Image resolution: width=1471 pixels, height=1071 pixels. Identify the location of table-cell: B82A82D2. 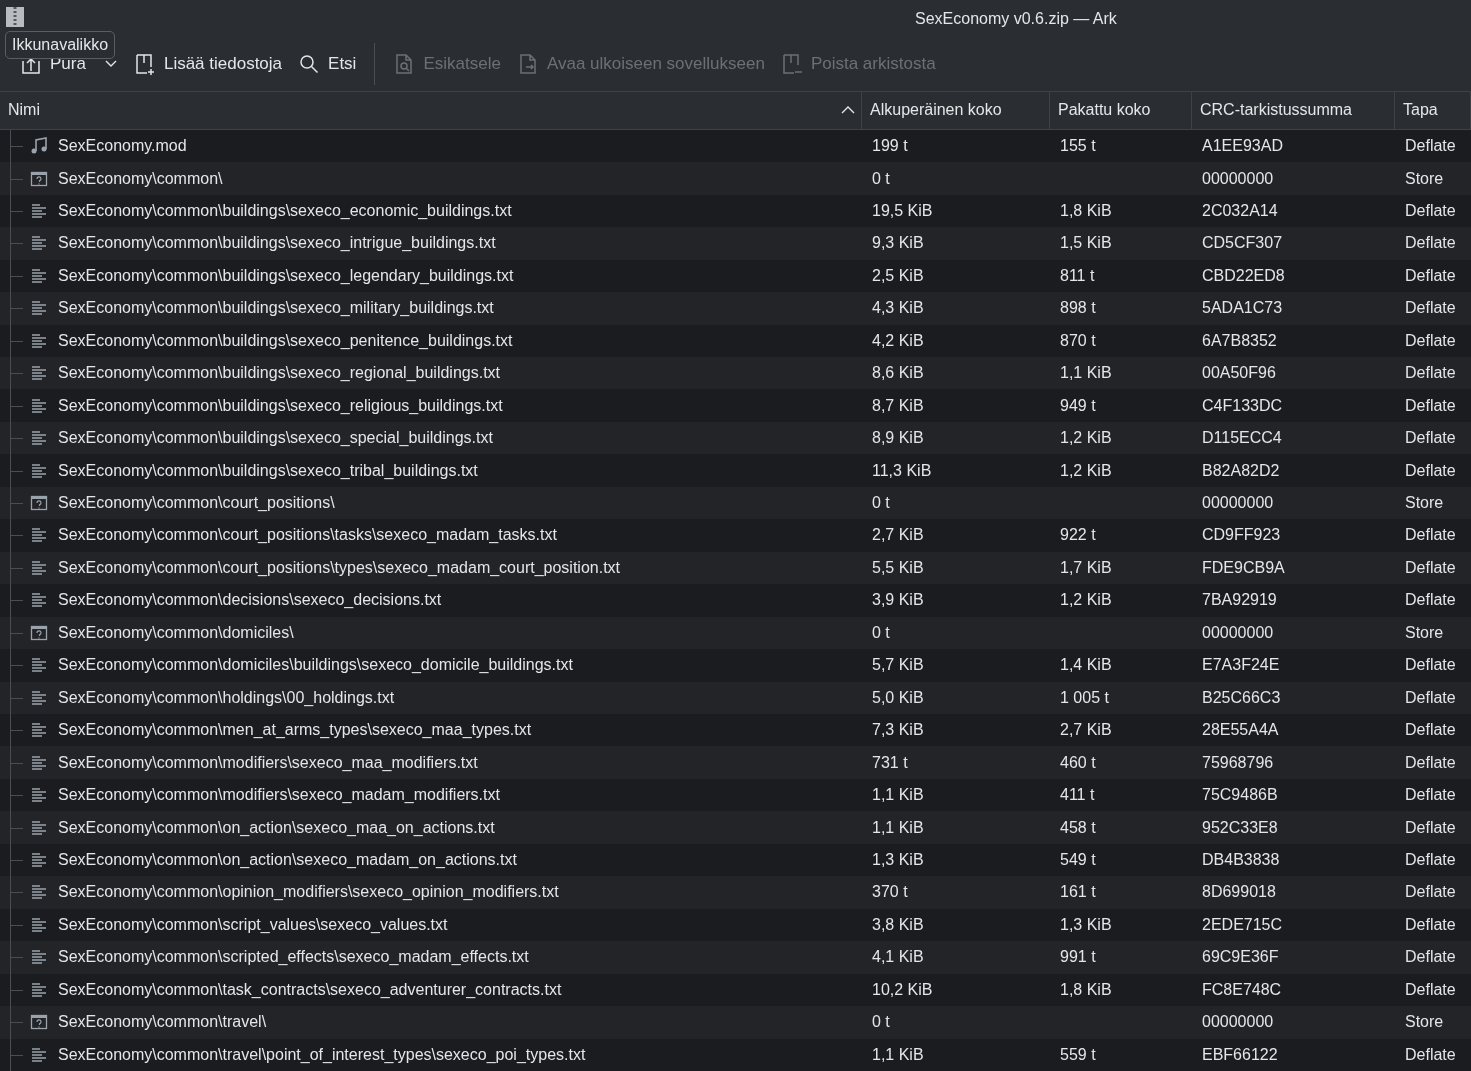
(1241, 470).